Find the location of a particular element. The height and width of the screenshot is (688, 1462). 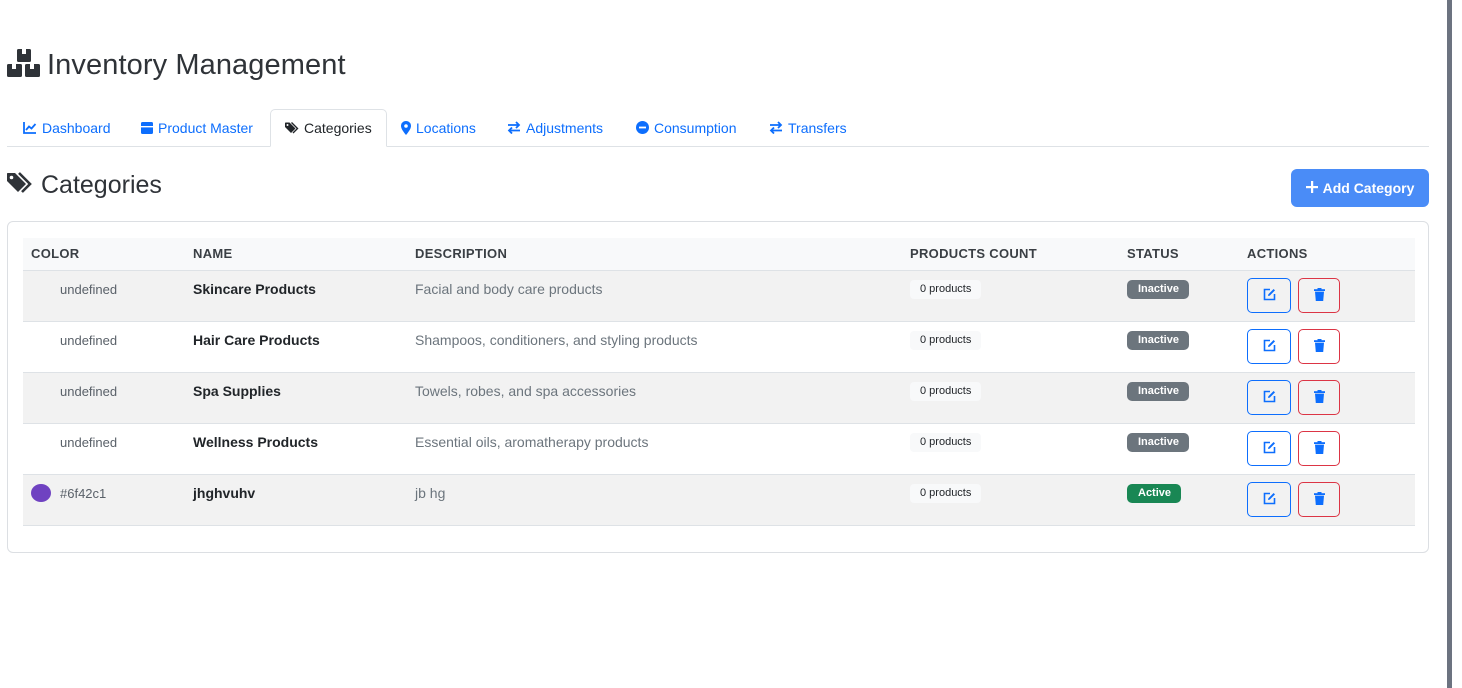

category-description: jb hg is located at coordinates (430, 493).